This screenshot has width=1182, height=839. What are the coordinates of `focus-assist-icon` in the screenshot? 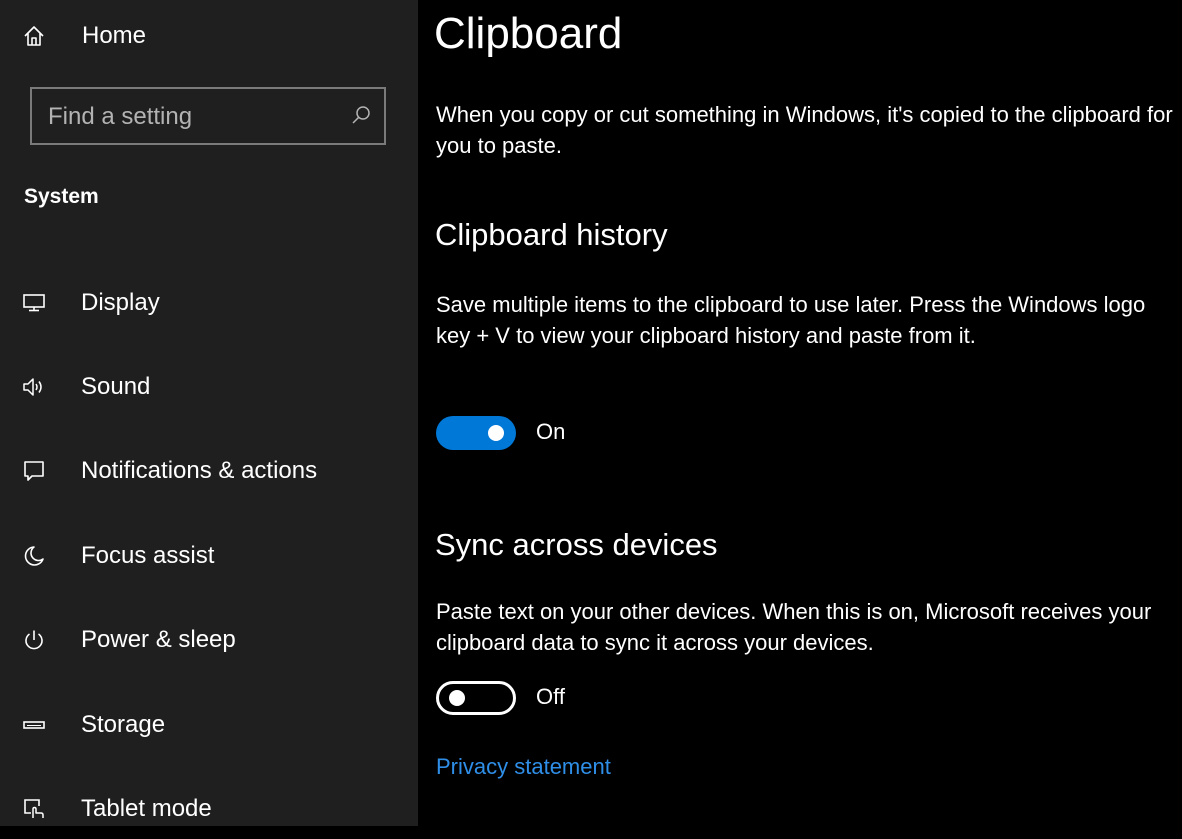 It's located at (34, 556).